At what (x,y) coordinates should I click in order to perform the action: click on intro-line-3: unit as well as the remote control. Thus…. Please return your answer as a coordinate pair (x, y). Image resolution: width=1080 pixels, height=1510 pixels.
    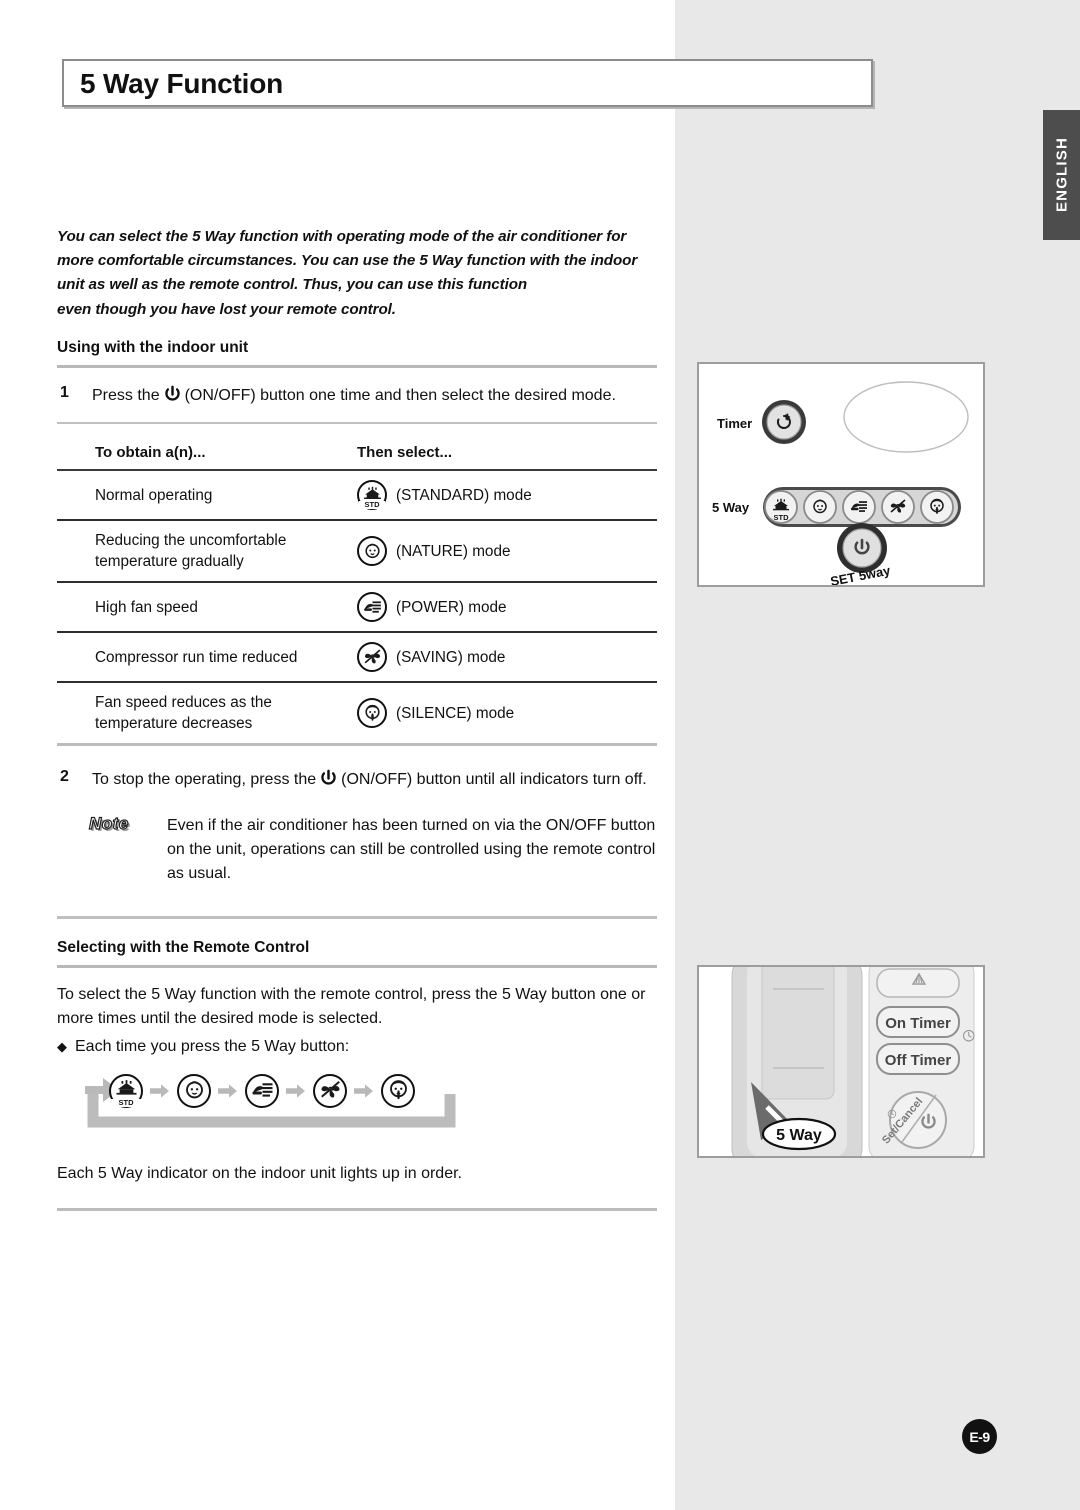
    Looking at the image, I should click on (292, 285).